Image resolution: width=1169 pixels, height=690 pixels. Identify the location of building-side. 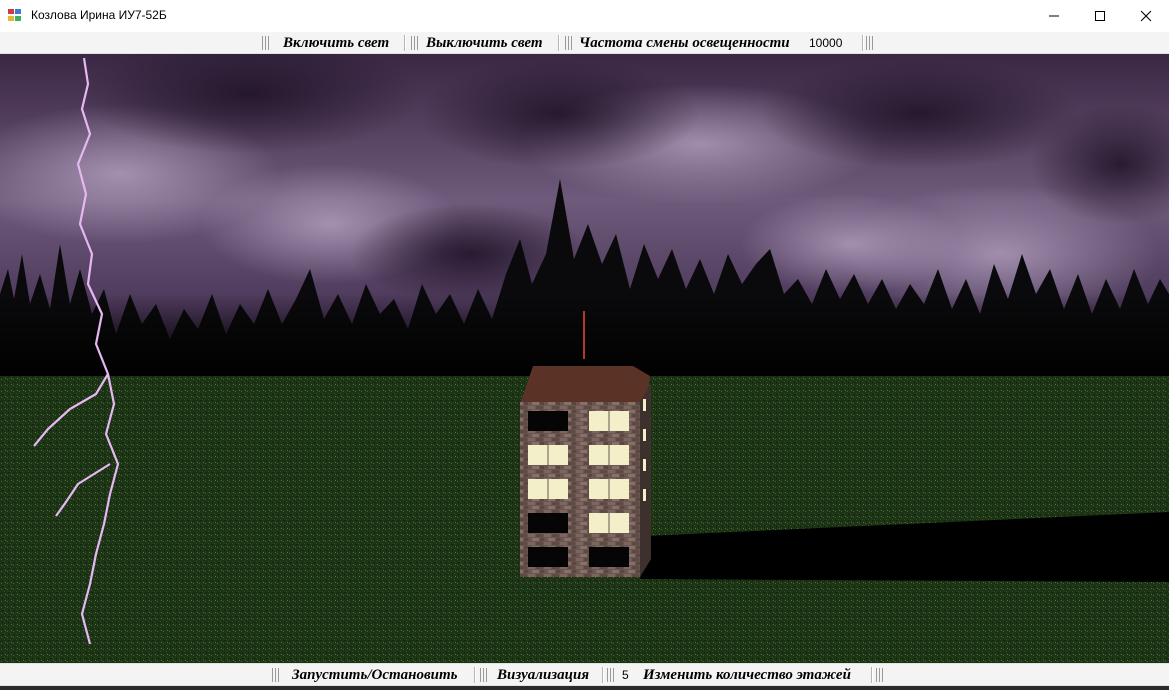
(645, 480).